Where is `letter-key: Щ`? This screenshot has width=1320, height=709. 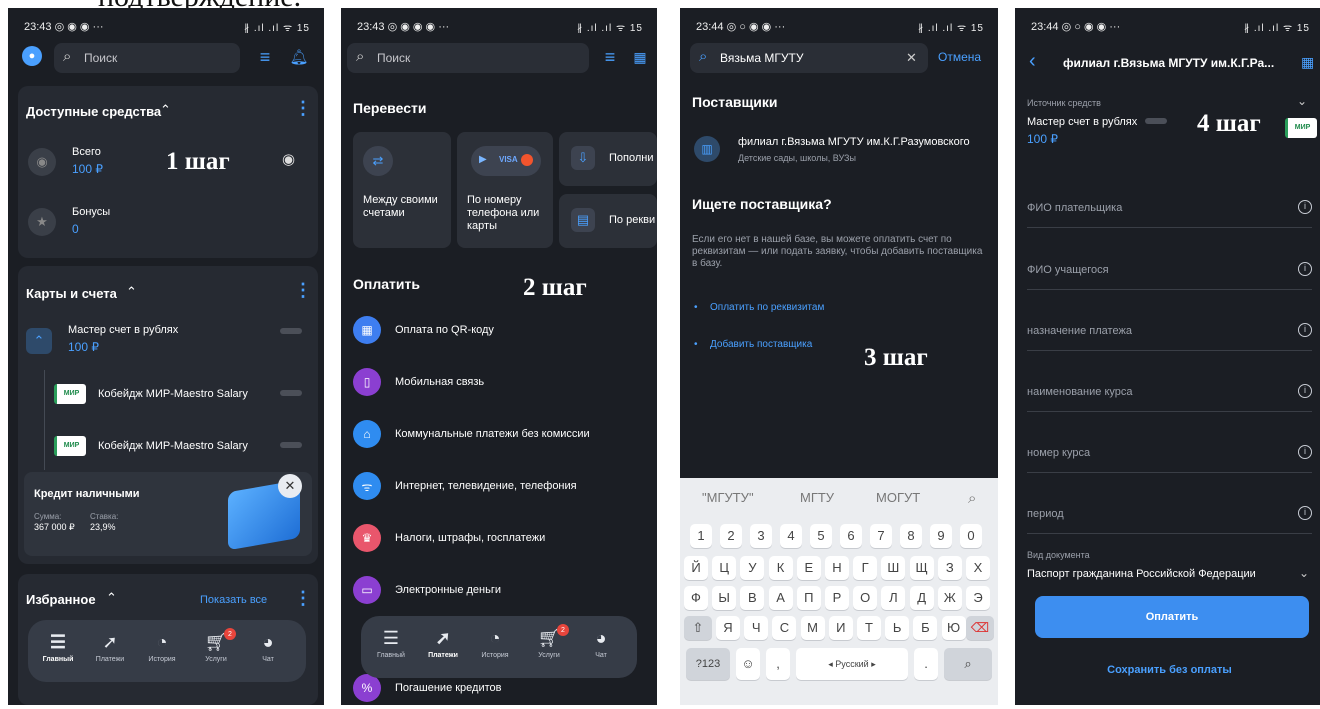 letter-key: Щ is located at coordinates (921, 568).